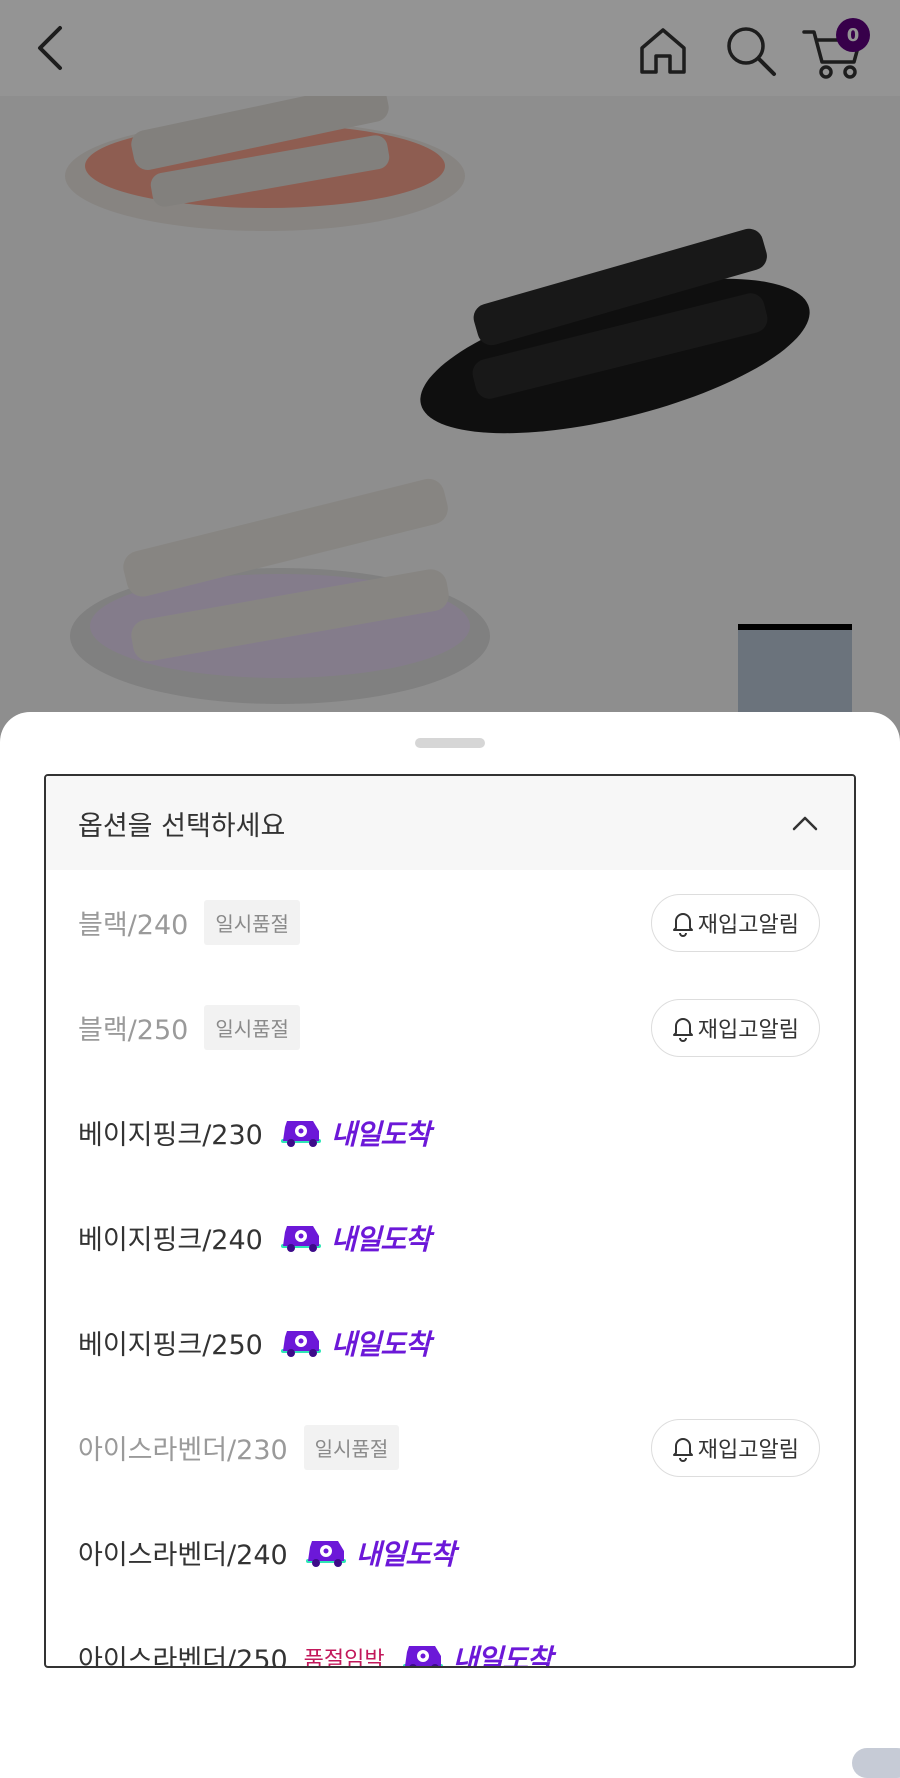  What do you see at coordinates (805, 823) in the screenshot?
I see `chevron-up-icon` at bounding box center [805, 823].